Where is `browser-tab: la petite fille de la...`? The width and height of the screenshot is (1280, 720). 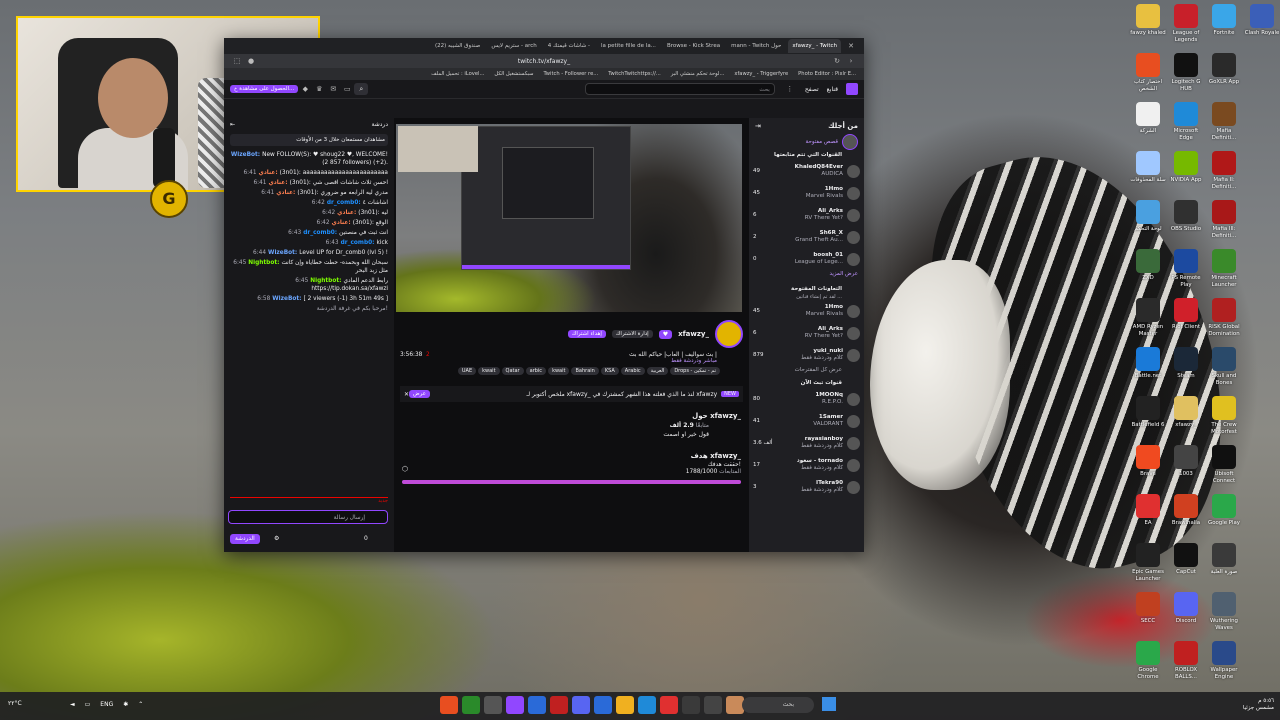
browser-tab: la petite fille de la... is located at coordinates (628, 46).